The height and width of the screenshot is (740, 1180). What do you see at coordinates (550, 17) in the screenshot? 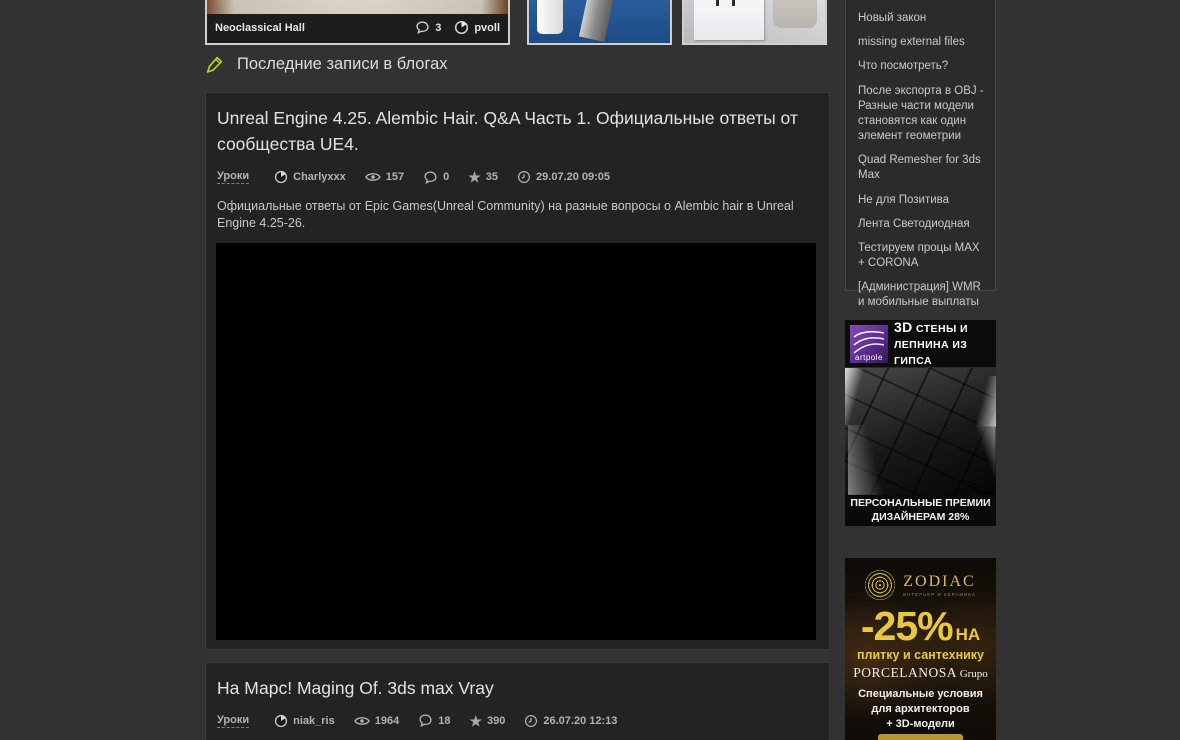
I see `bottle-render` at bounding box center [550, 17].